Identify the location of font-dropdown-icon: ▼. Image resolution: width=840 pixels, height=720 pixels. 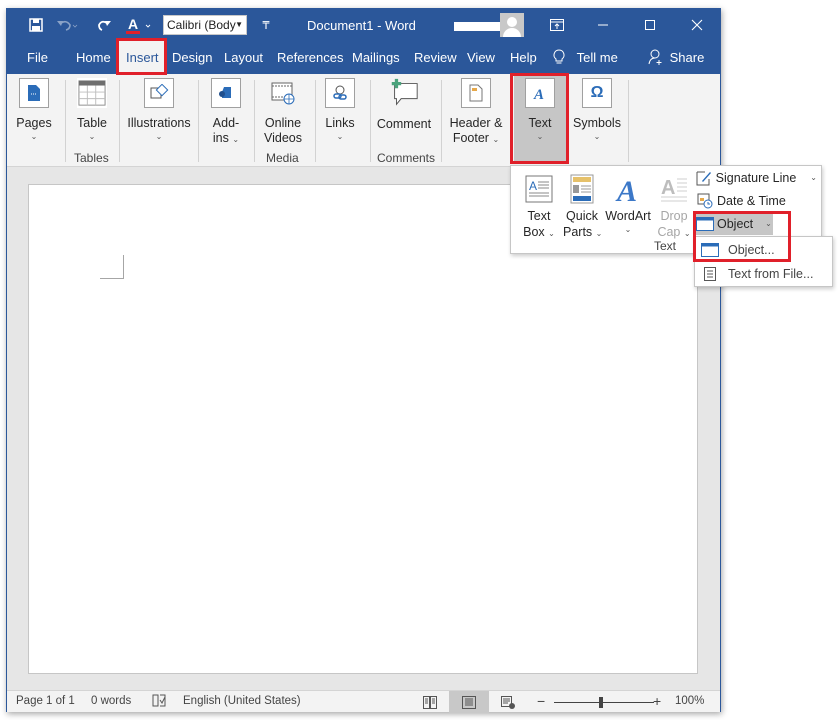
(239, 25).